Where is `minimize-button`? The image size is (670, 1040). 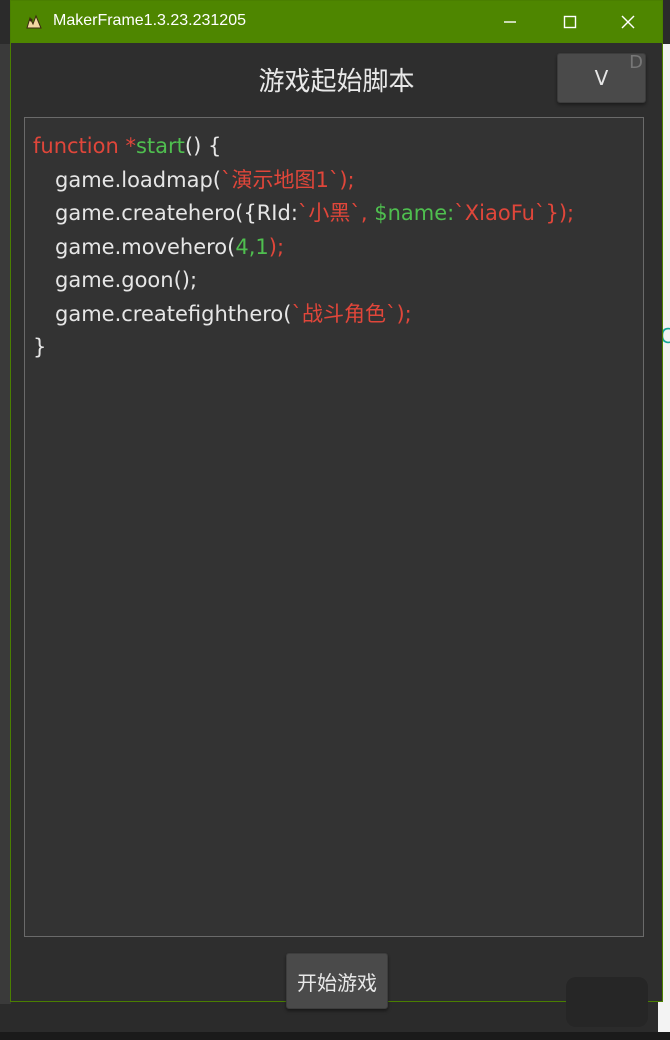 minimize-button is located at coordinates (510, 22).